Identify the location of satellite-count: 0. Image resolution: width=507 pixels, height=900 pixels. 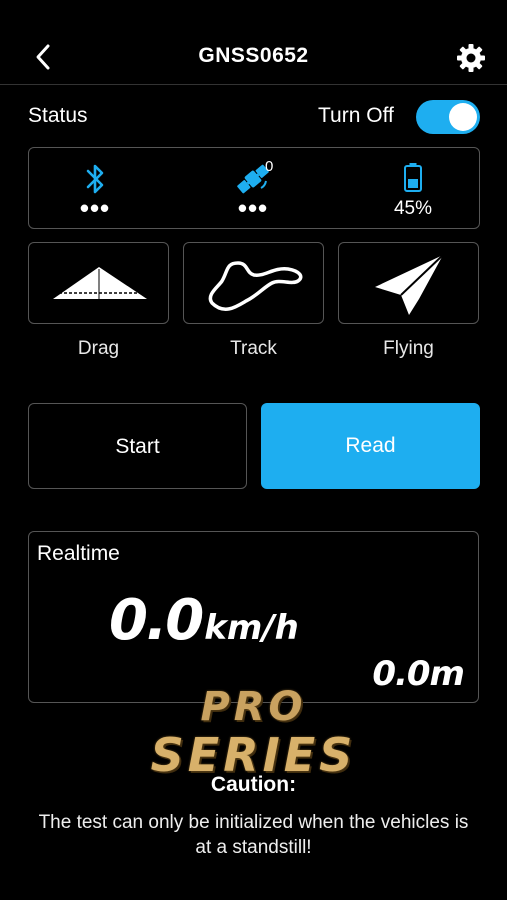
(269, 166).